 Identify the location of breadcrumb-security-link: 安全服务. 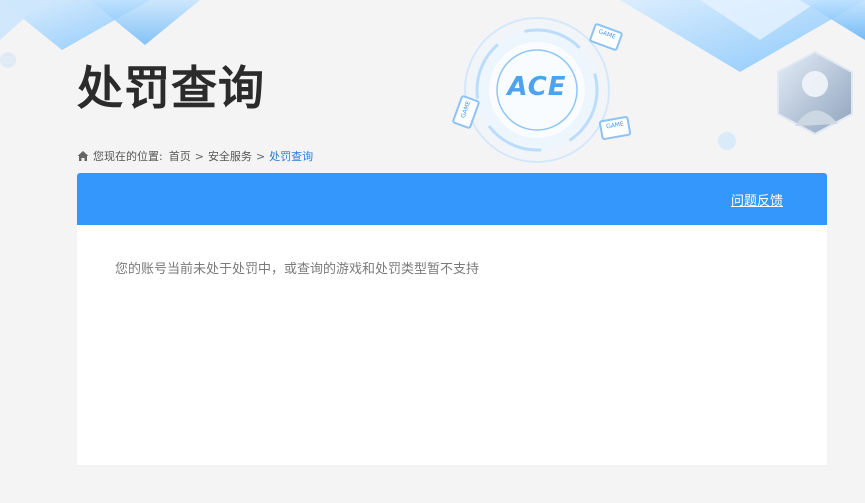
(230, 156).